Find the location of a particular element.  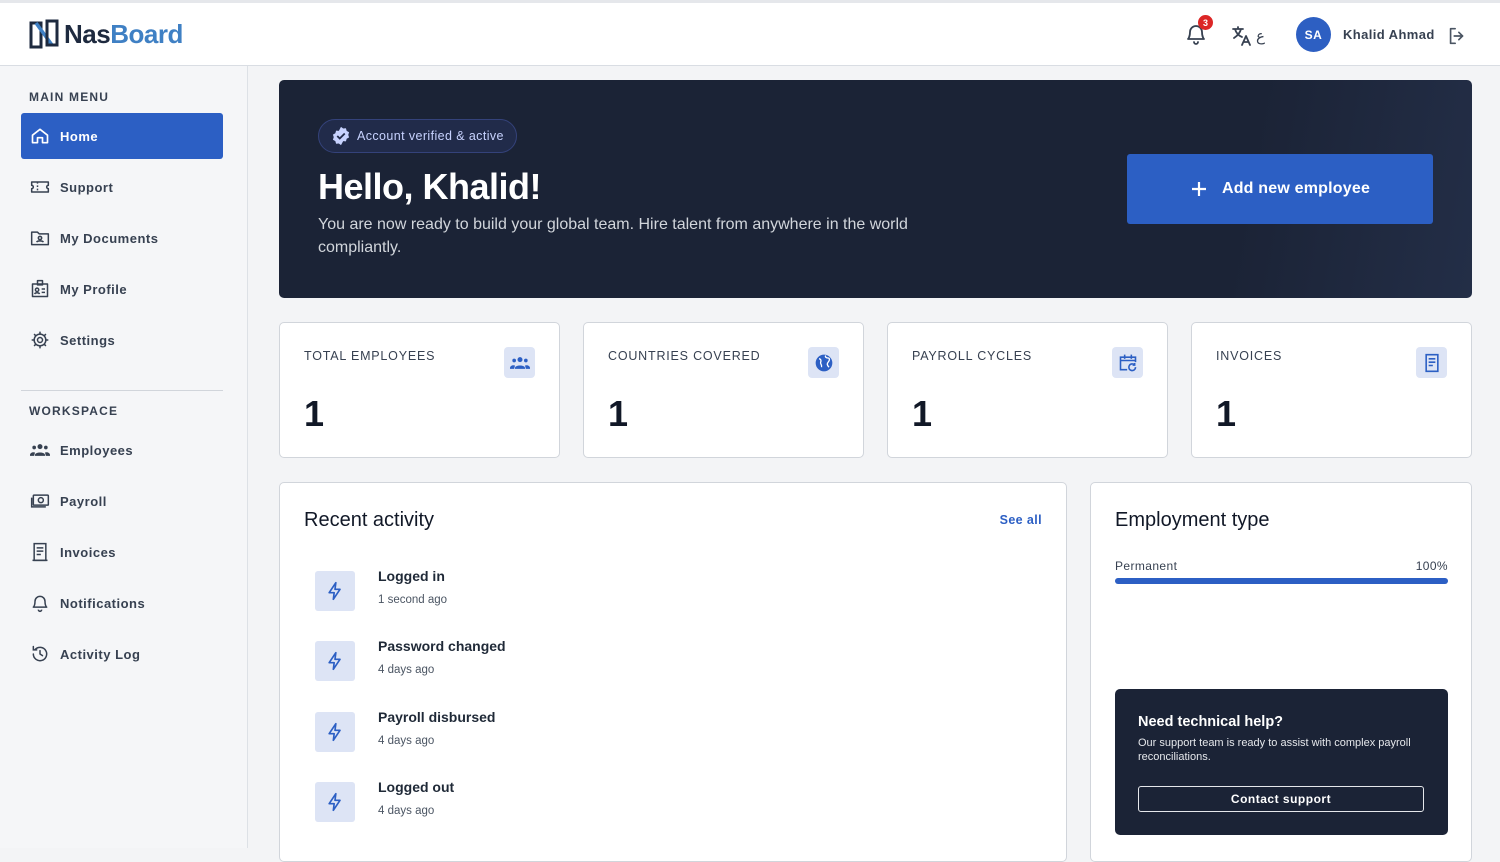

logout-icon is located at coordinates (1457, 36).